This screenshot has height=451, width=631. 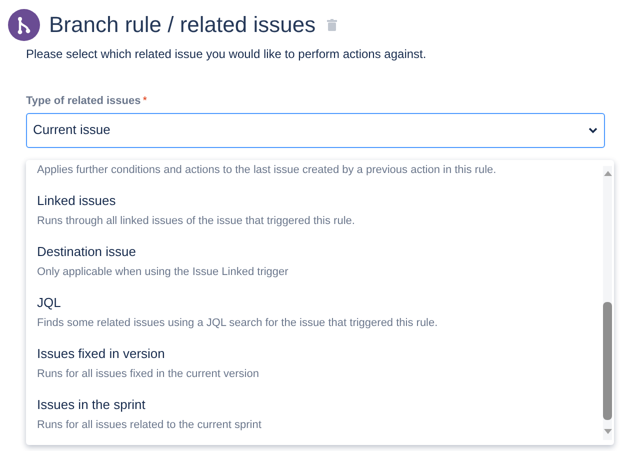 I want to click on dropdown-option: Applies further conditions and actions to the last issue created by a previous action in this rule., so click(x=315, y=172).